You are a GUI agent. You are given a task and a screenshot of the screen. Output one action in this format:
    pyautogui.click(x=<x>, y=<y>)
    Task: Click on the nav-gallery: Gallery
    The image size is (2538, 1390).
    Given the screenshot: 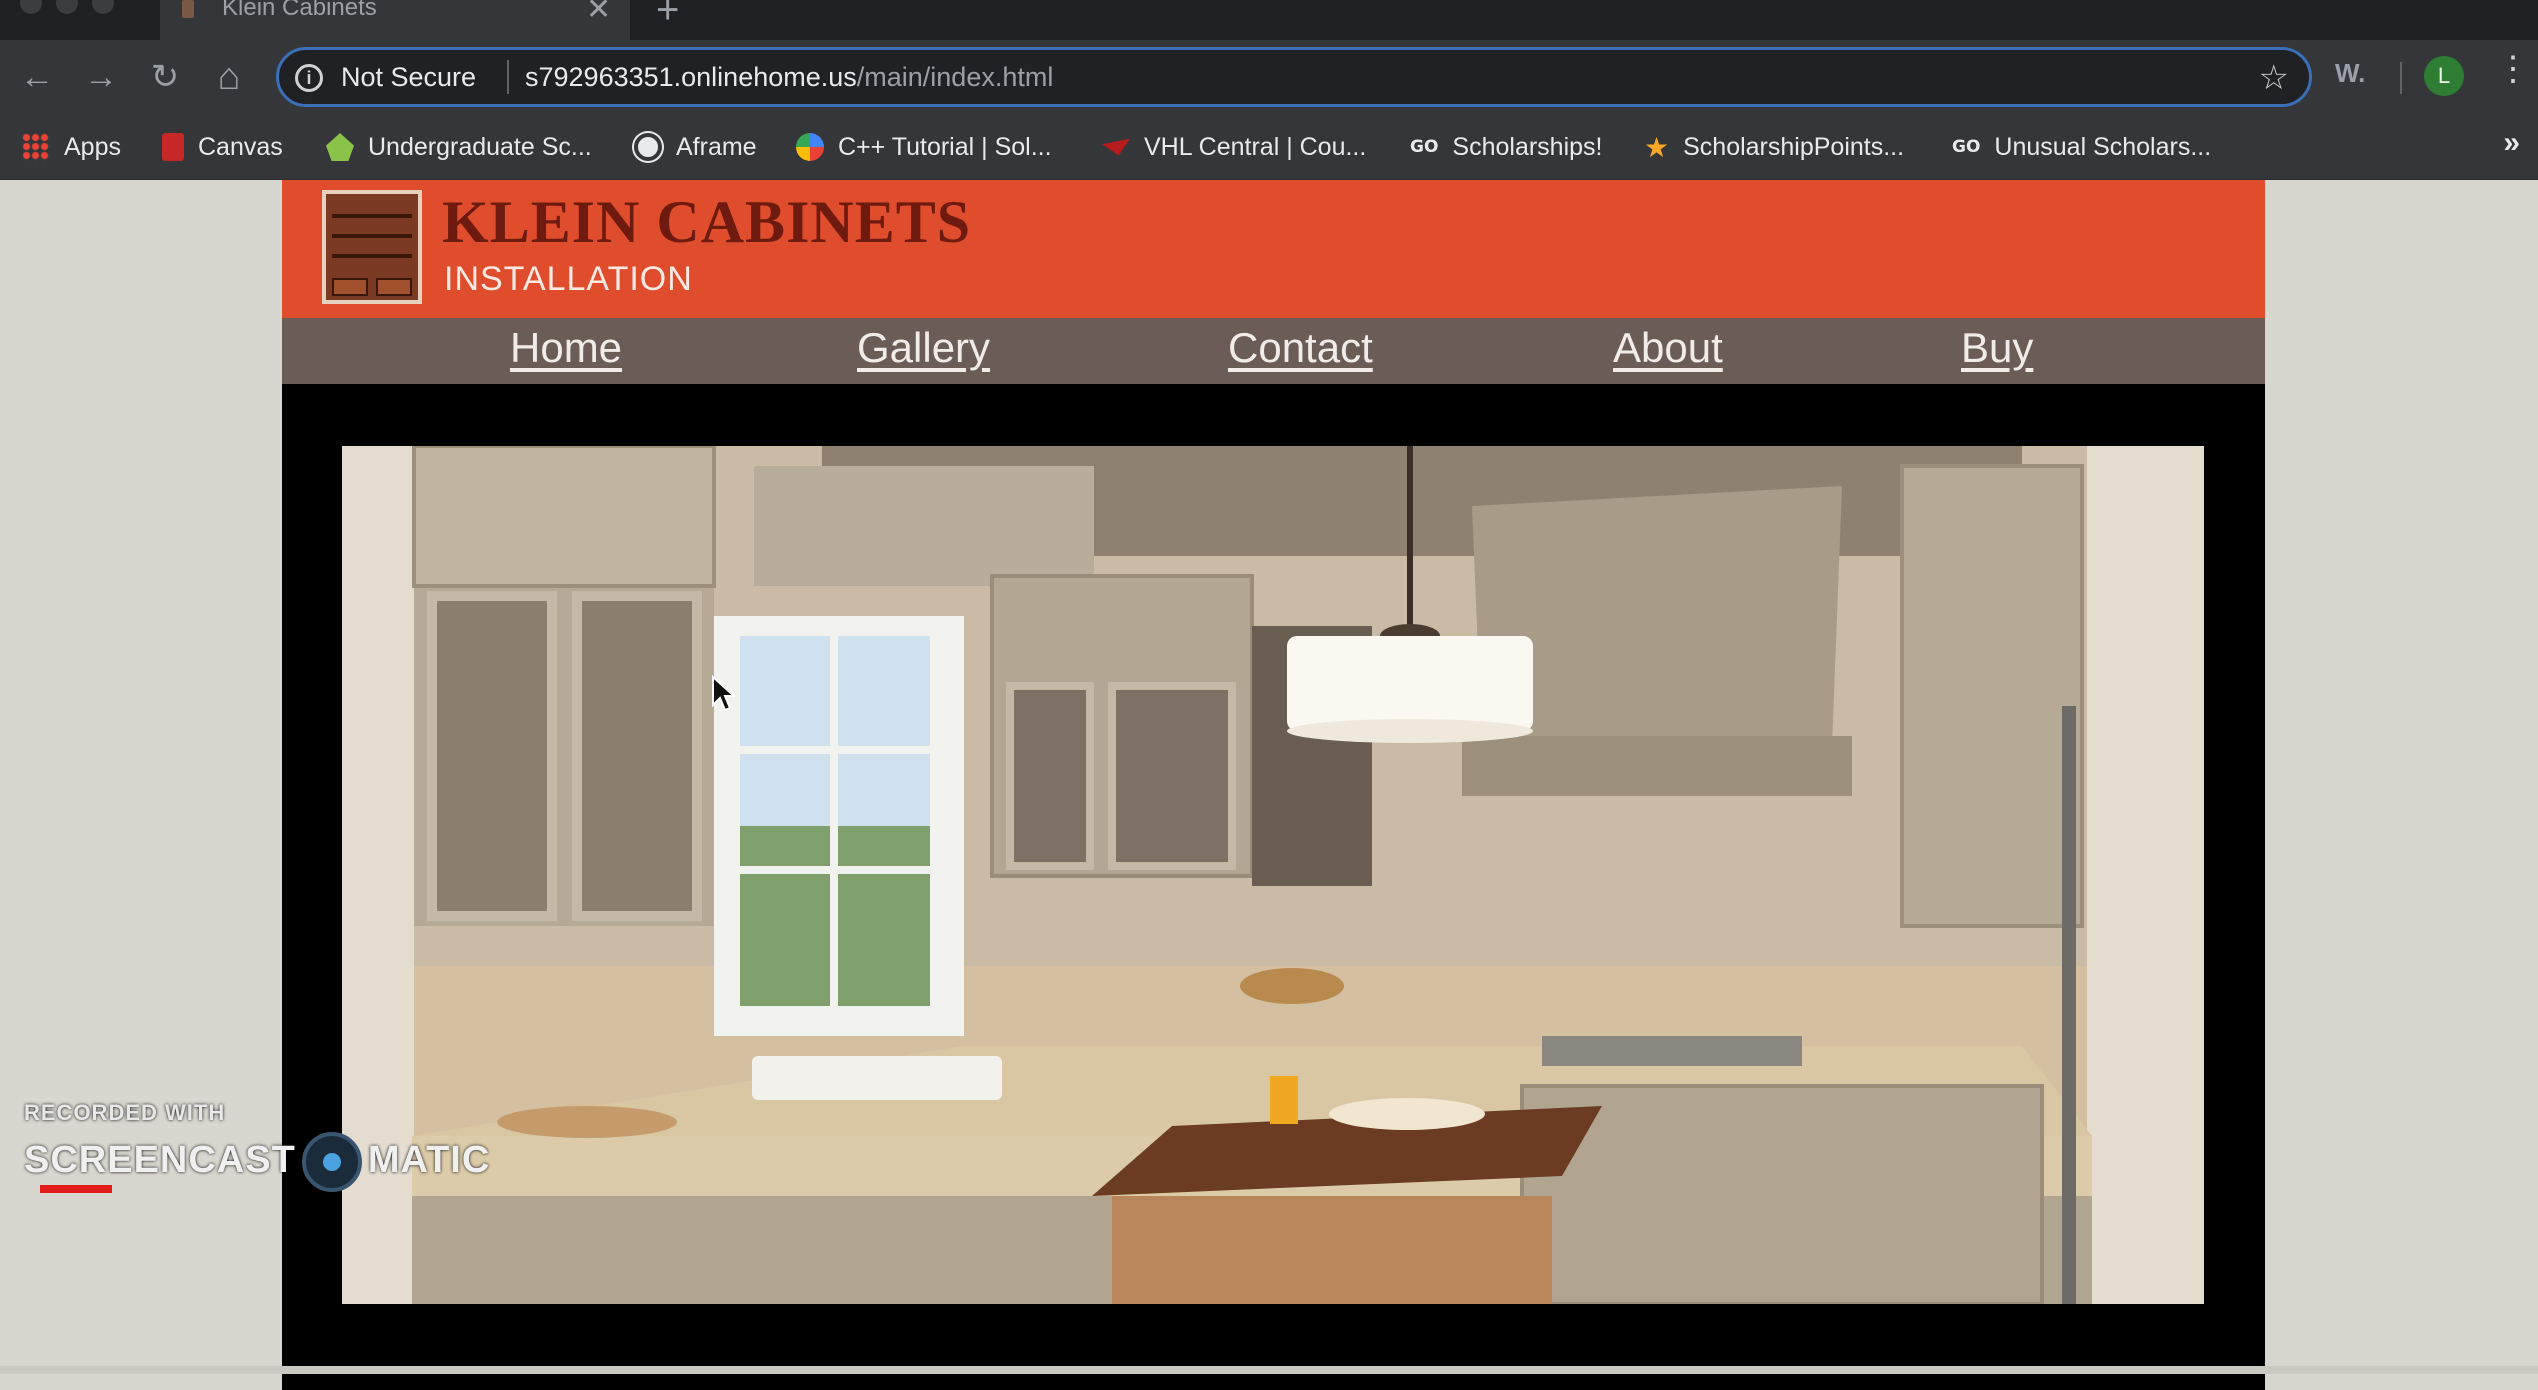 What is the action you would take?
    pyautogui.click(x=923, y=348)
    